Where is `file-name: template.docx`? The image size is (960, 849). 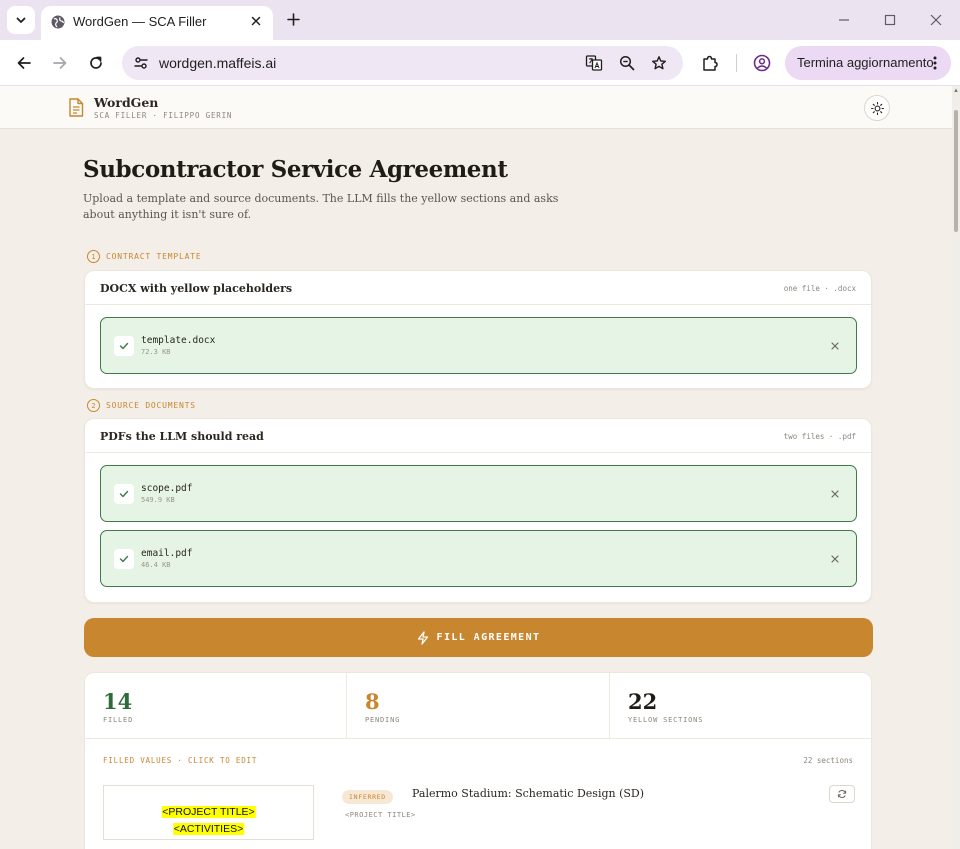
file-name: template.docx is located at coordinates (178, 340).